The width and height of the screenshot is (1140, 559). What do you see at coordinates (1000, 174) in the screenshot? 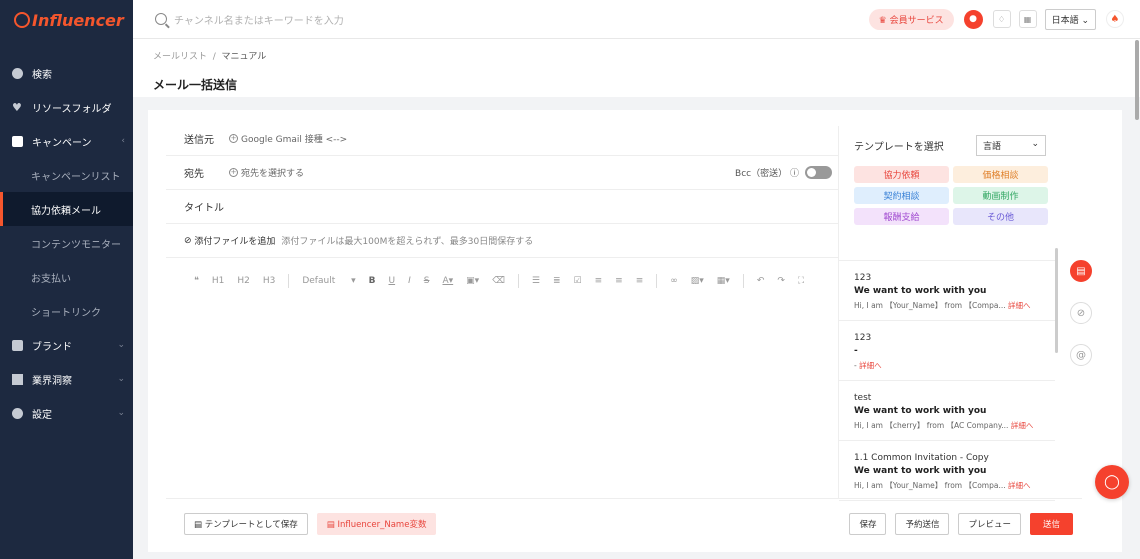
I see `category-price: 価格相談` at bounding box center [1000, 174].